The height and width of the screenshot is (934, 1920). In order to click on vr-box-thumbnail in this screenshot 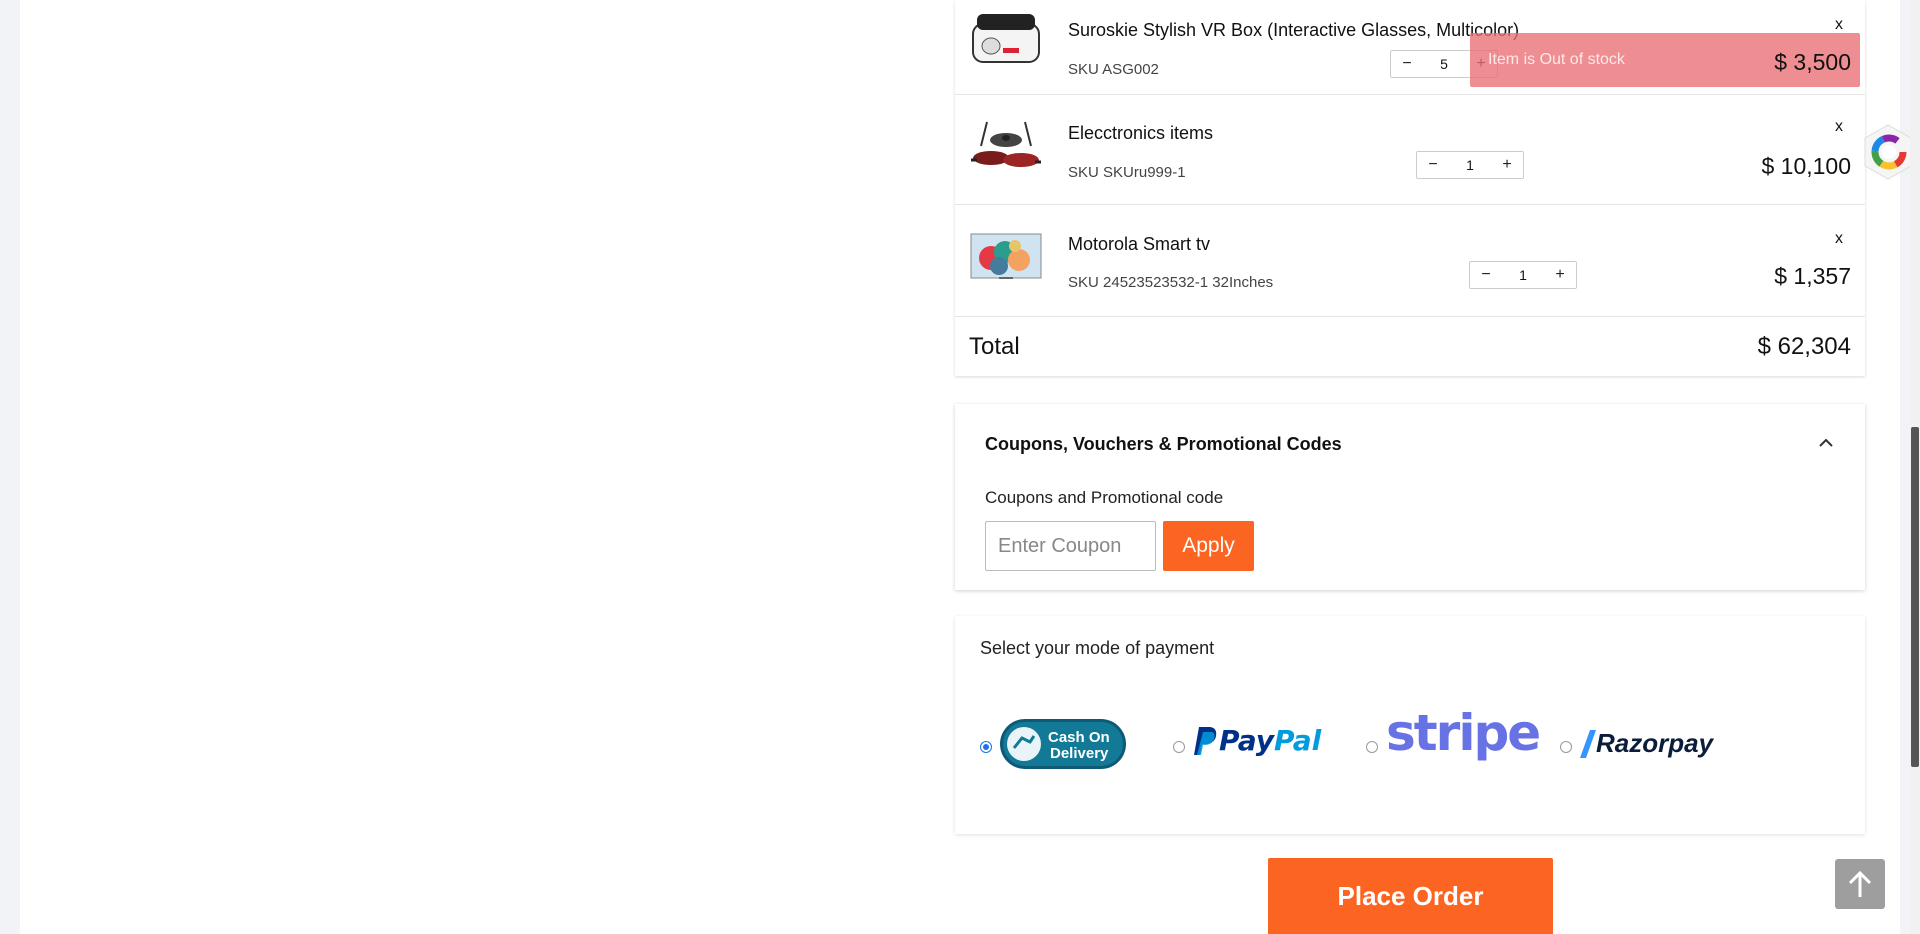, I will do `click(1006, 38)`.